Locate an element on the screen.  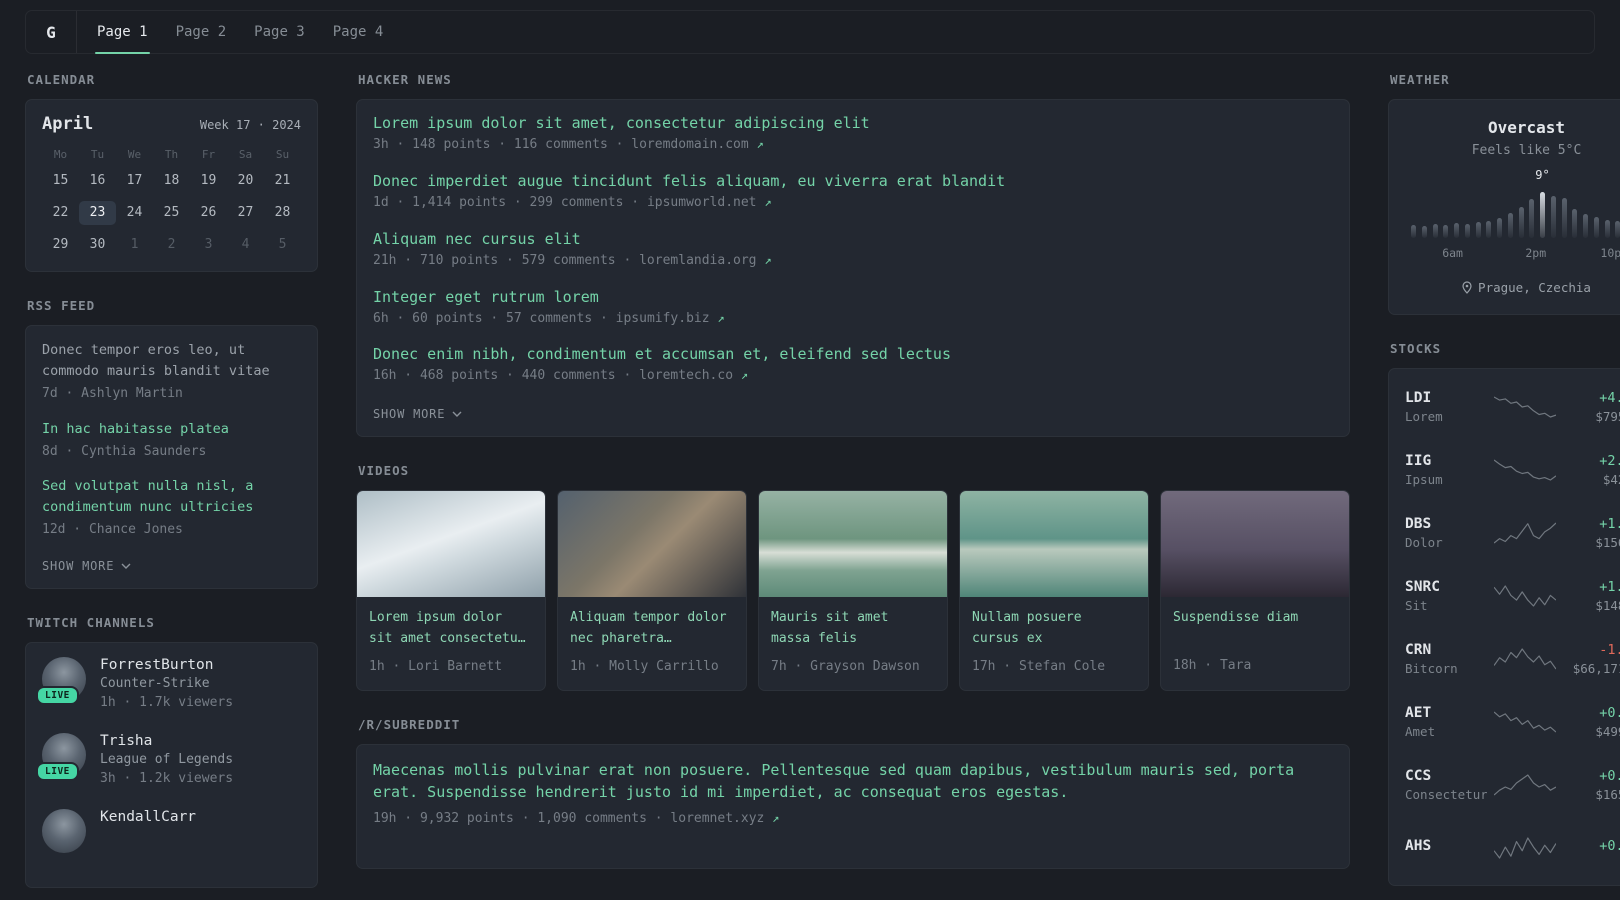
calendar-day: 28 is located at coordinates (282, 213).